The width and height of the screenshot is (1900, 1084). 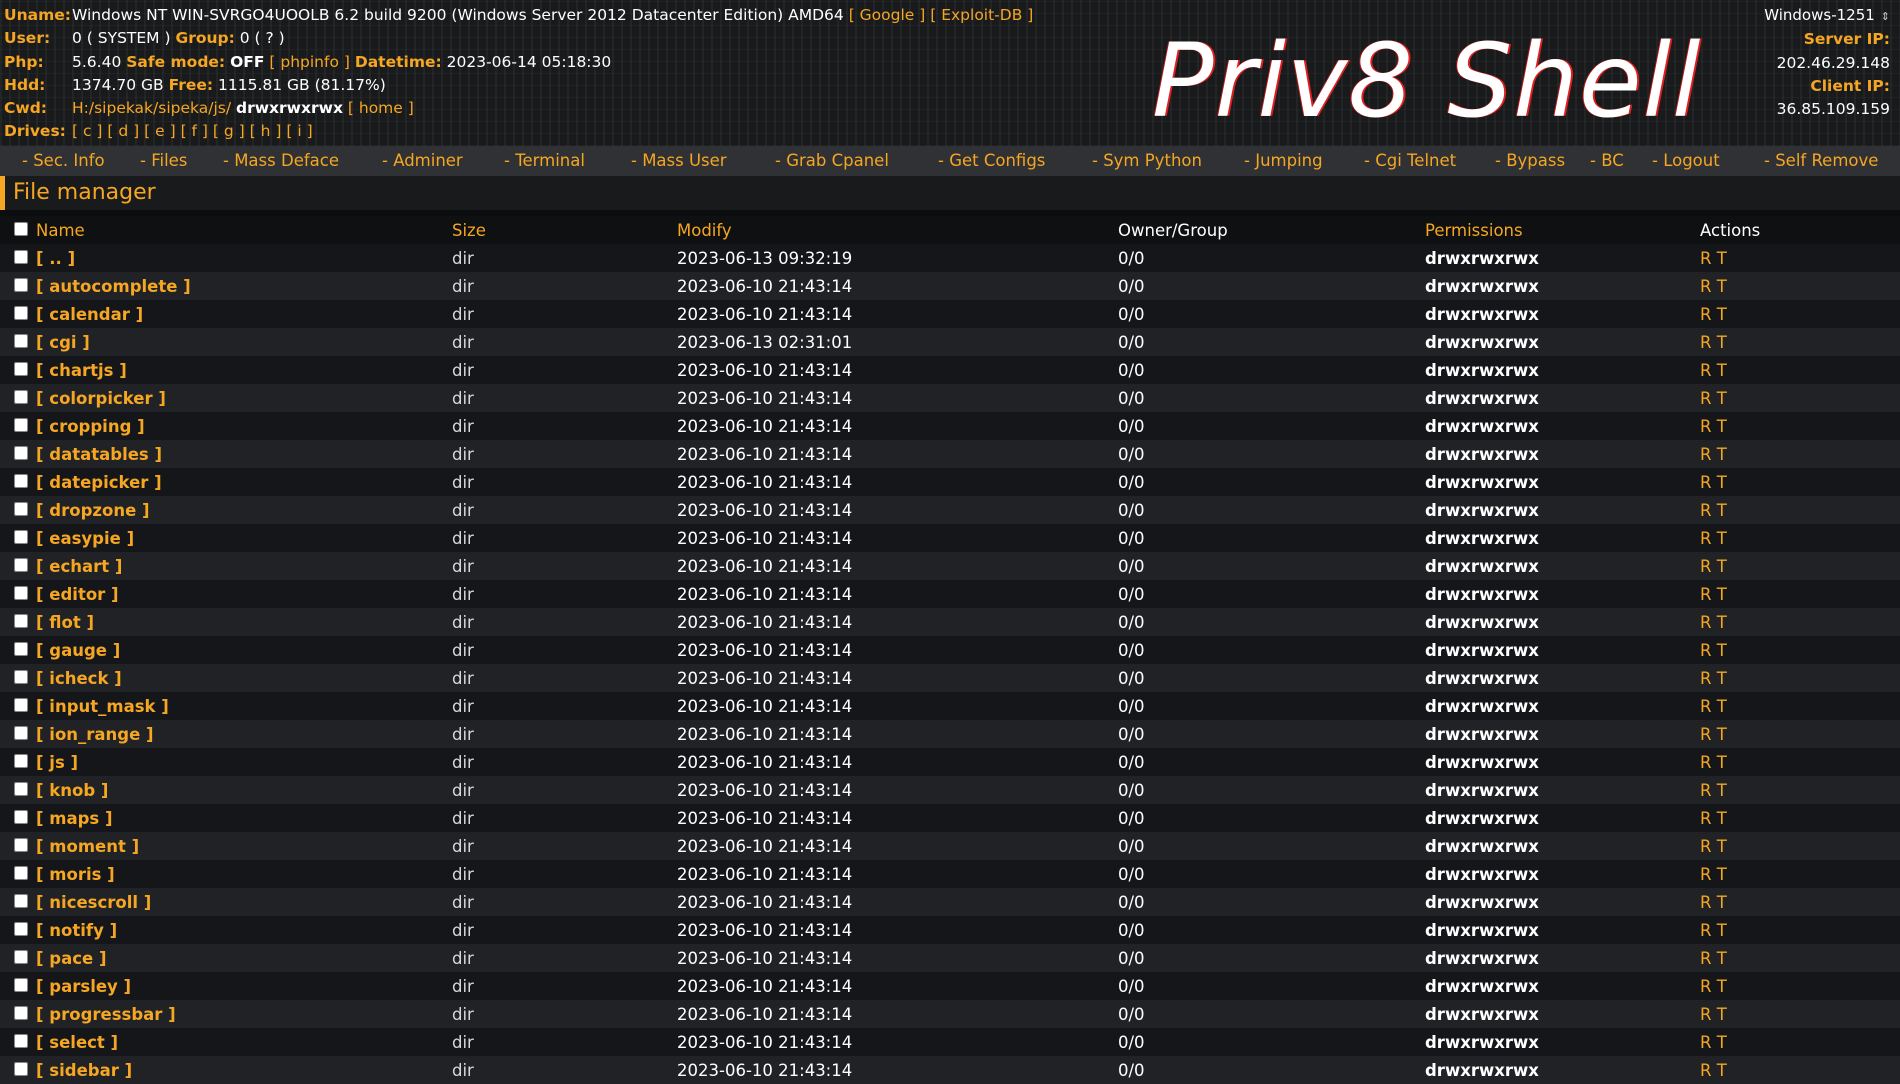 I want to click on file-name-link: [ ion_range ], so click(x=95, y=734).